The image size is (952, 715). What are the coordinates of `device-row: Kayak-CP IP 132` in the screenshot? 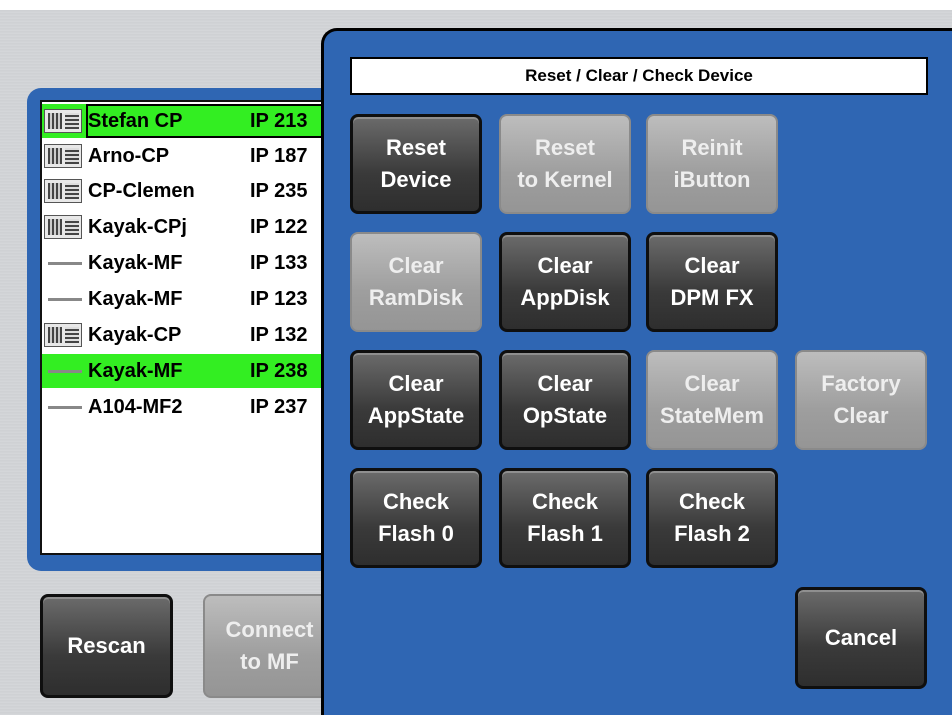 It's located at (190, 335).